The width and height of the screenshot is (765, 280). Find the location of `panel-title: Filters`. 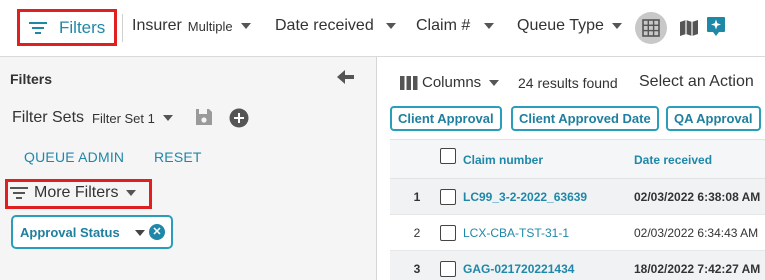

panel-title: Filters is located at coordinates (31, 79).